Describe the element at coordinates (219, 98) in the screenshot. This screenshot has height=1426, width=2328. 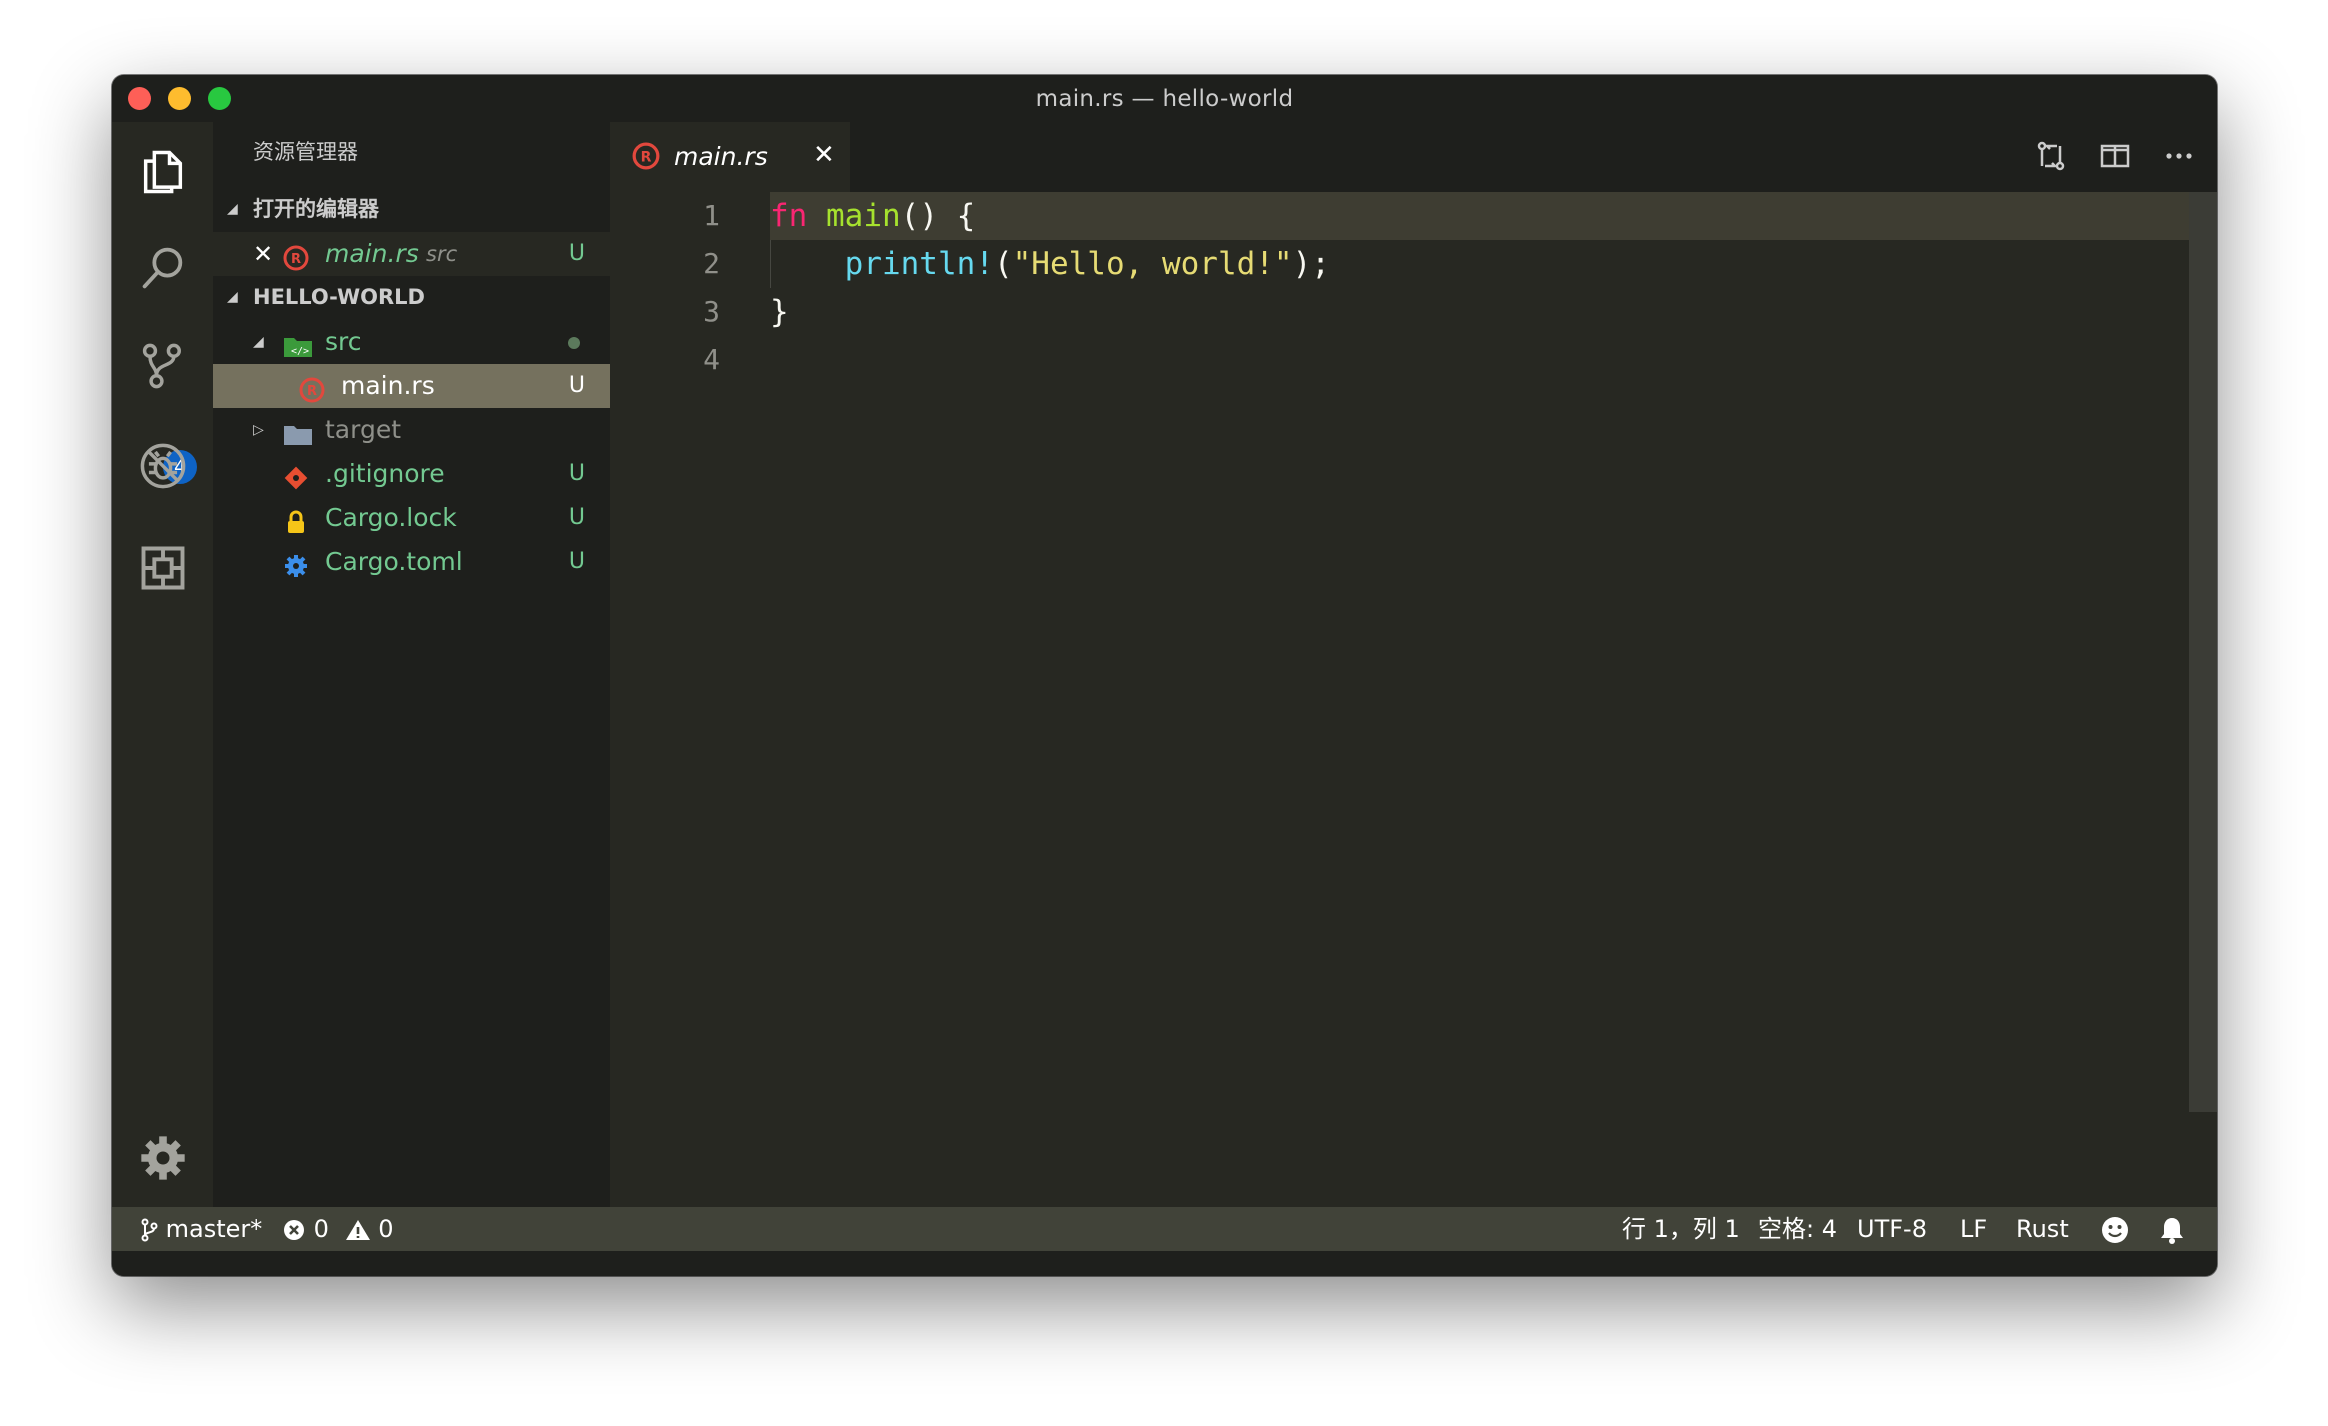
I see `maximize-window-button` at that location.